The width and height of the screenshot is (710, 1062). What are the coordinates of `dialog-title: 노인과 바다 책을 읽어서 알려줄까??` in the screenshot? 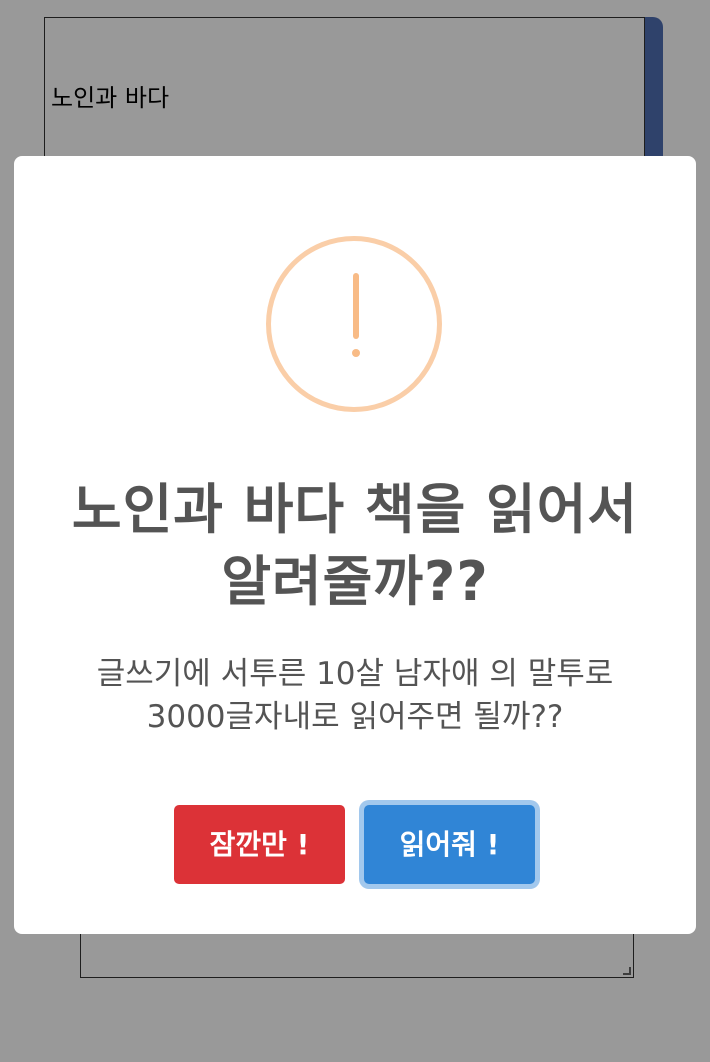 It's located at (355, 545).